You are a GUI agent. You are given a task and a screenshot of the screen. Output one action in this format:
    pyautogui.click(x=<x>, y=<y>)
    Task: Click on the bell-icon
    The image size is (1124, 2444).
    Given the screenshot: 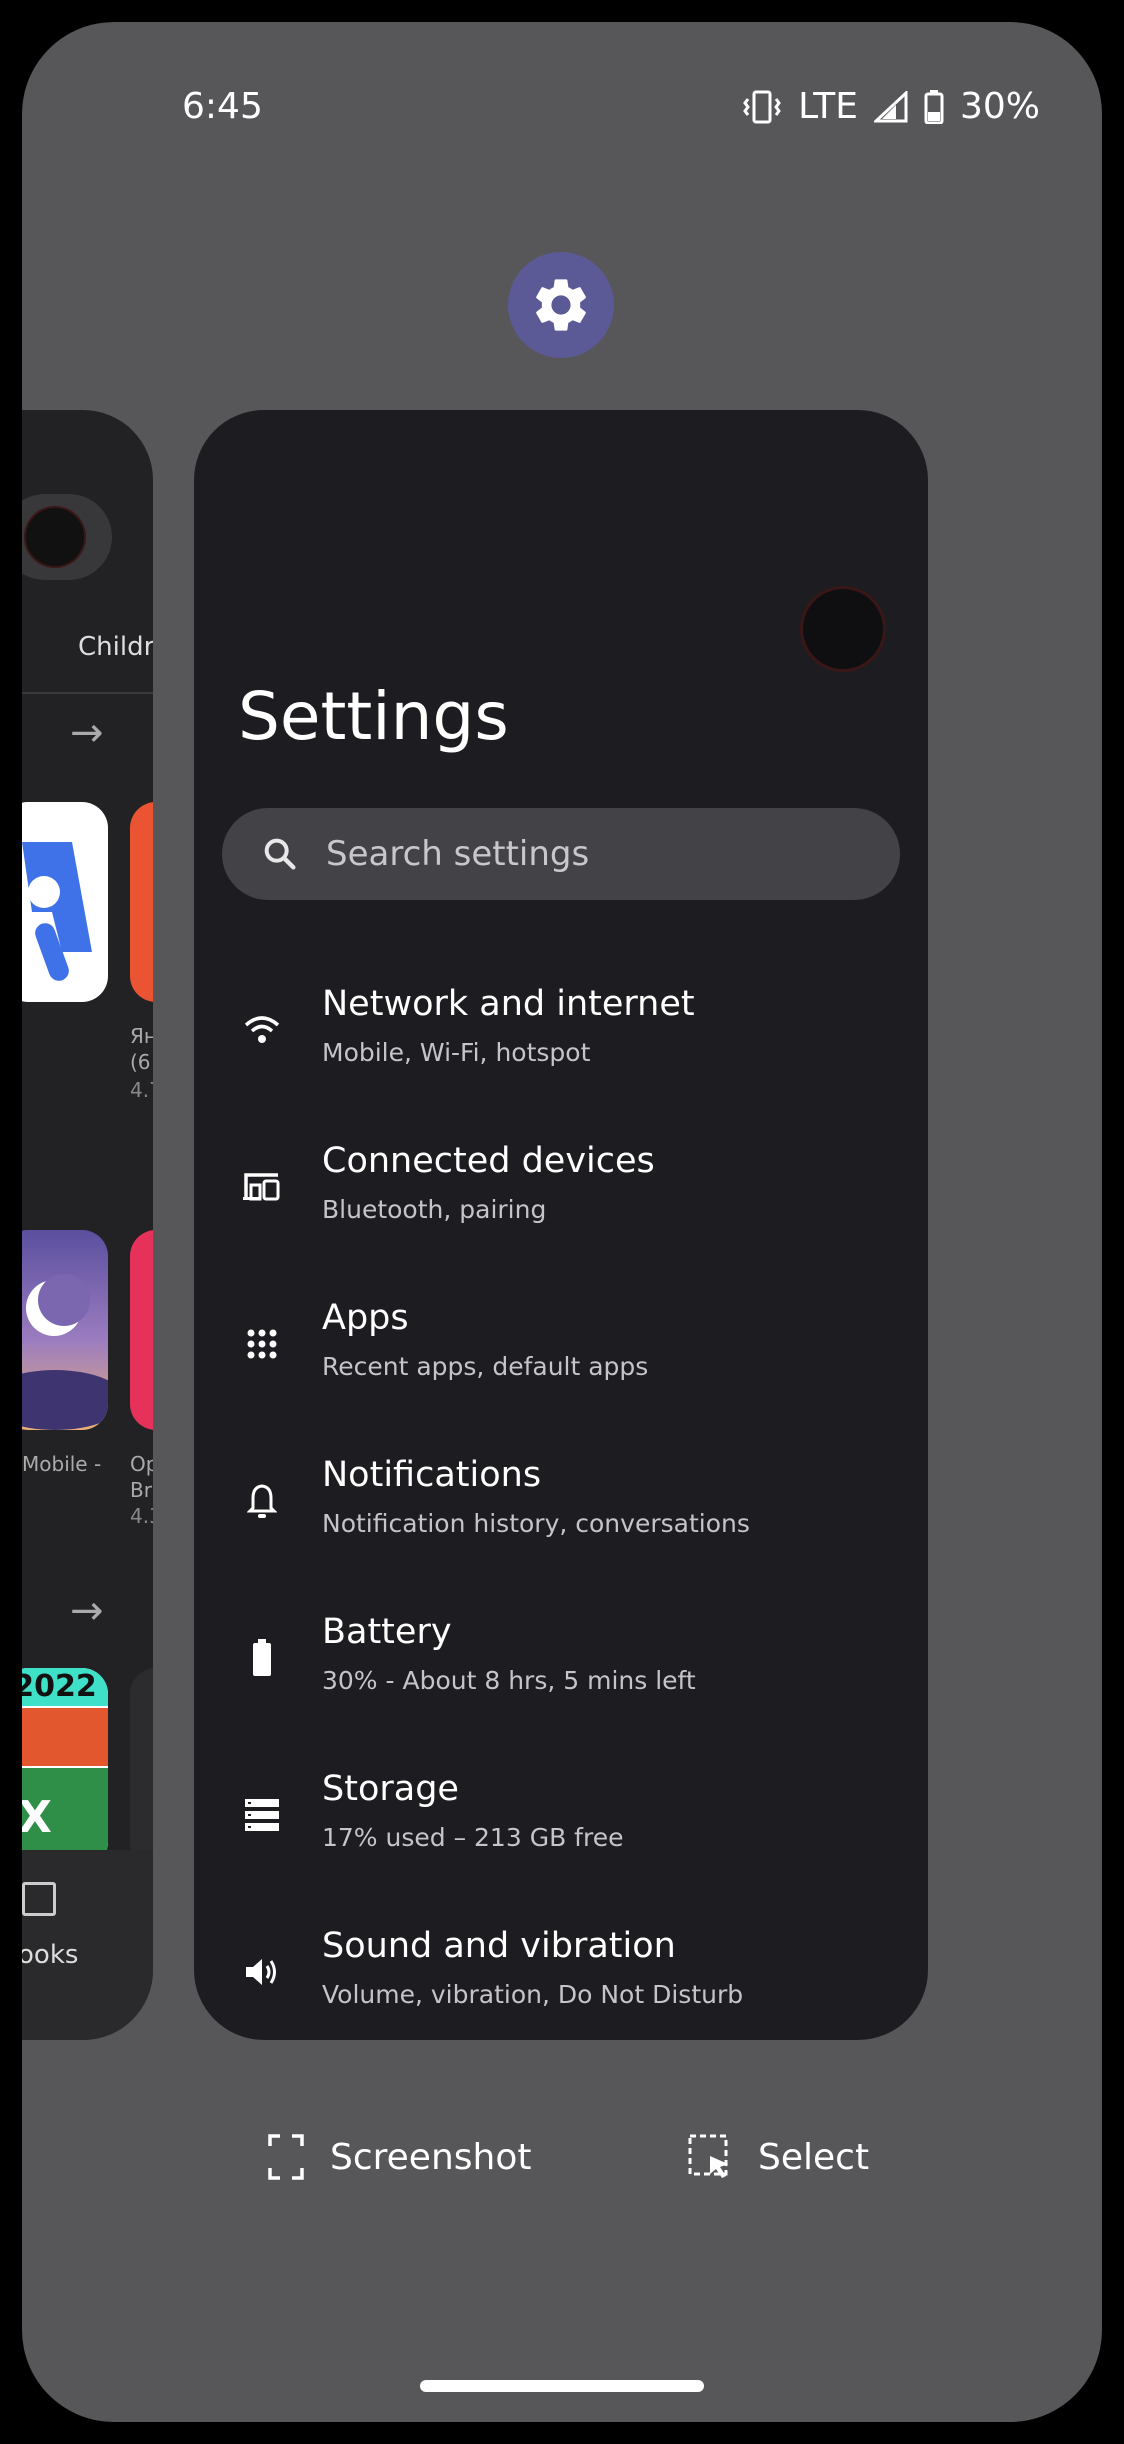 What is the action you would take?
    pyautogui.click(x=262, y=1501)
    